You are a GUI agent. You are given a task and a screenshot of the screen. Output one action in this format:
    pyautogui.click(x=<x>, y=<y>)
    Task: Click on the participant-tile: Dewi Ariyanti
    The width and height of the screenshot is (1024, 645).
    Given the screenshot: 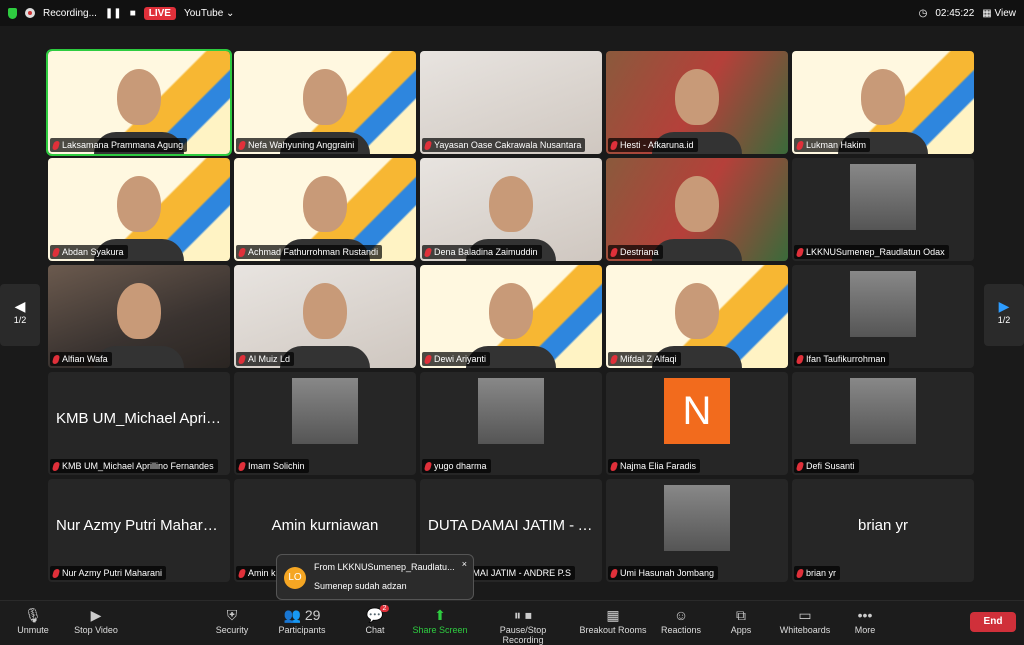 What is the action you would take?
    pyautogui.click(x=511, y=316)
    